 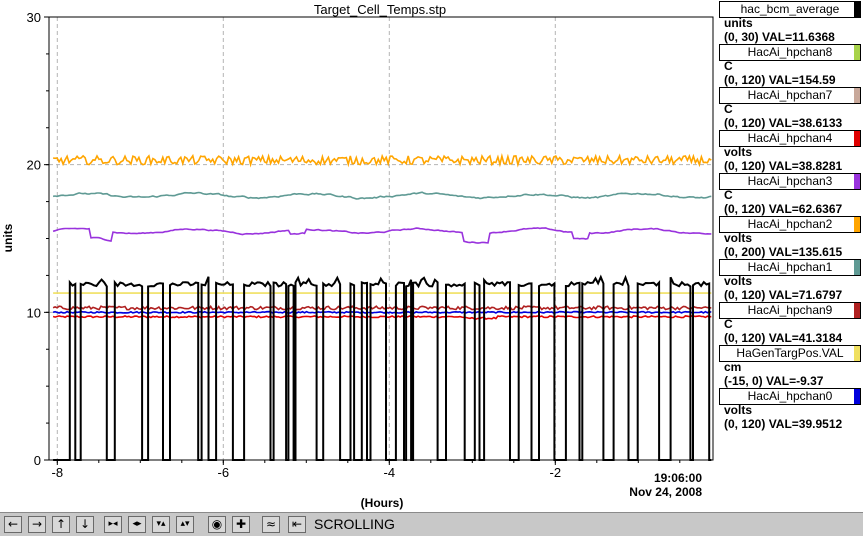 I want to click on record-icon: ◉, so click(x=217, y=524).